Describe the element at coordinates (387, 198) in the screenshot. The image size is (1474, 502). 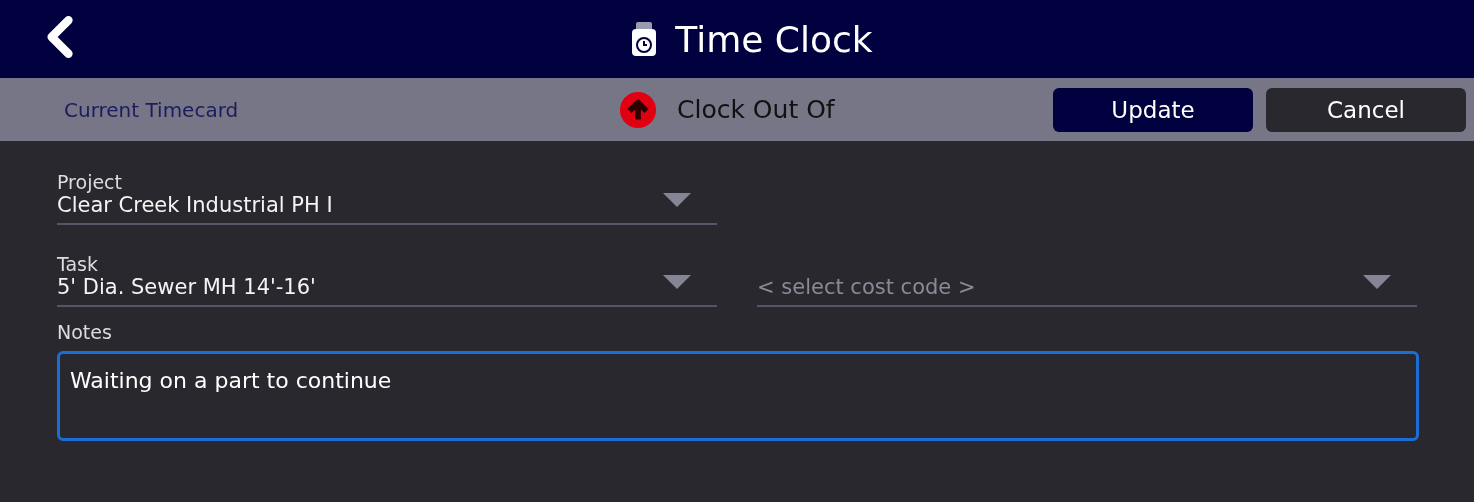
I see `dropdown-field: Project Clear Creek Industrial PH I` at that location.